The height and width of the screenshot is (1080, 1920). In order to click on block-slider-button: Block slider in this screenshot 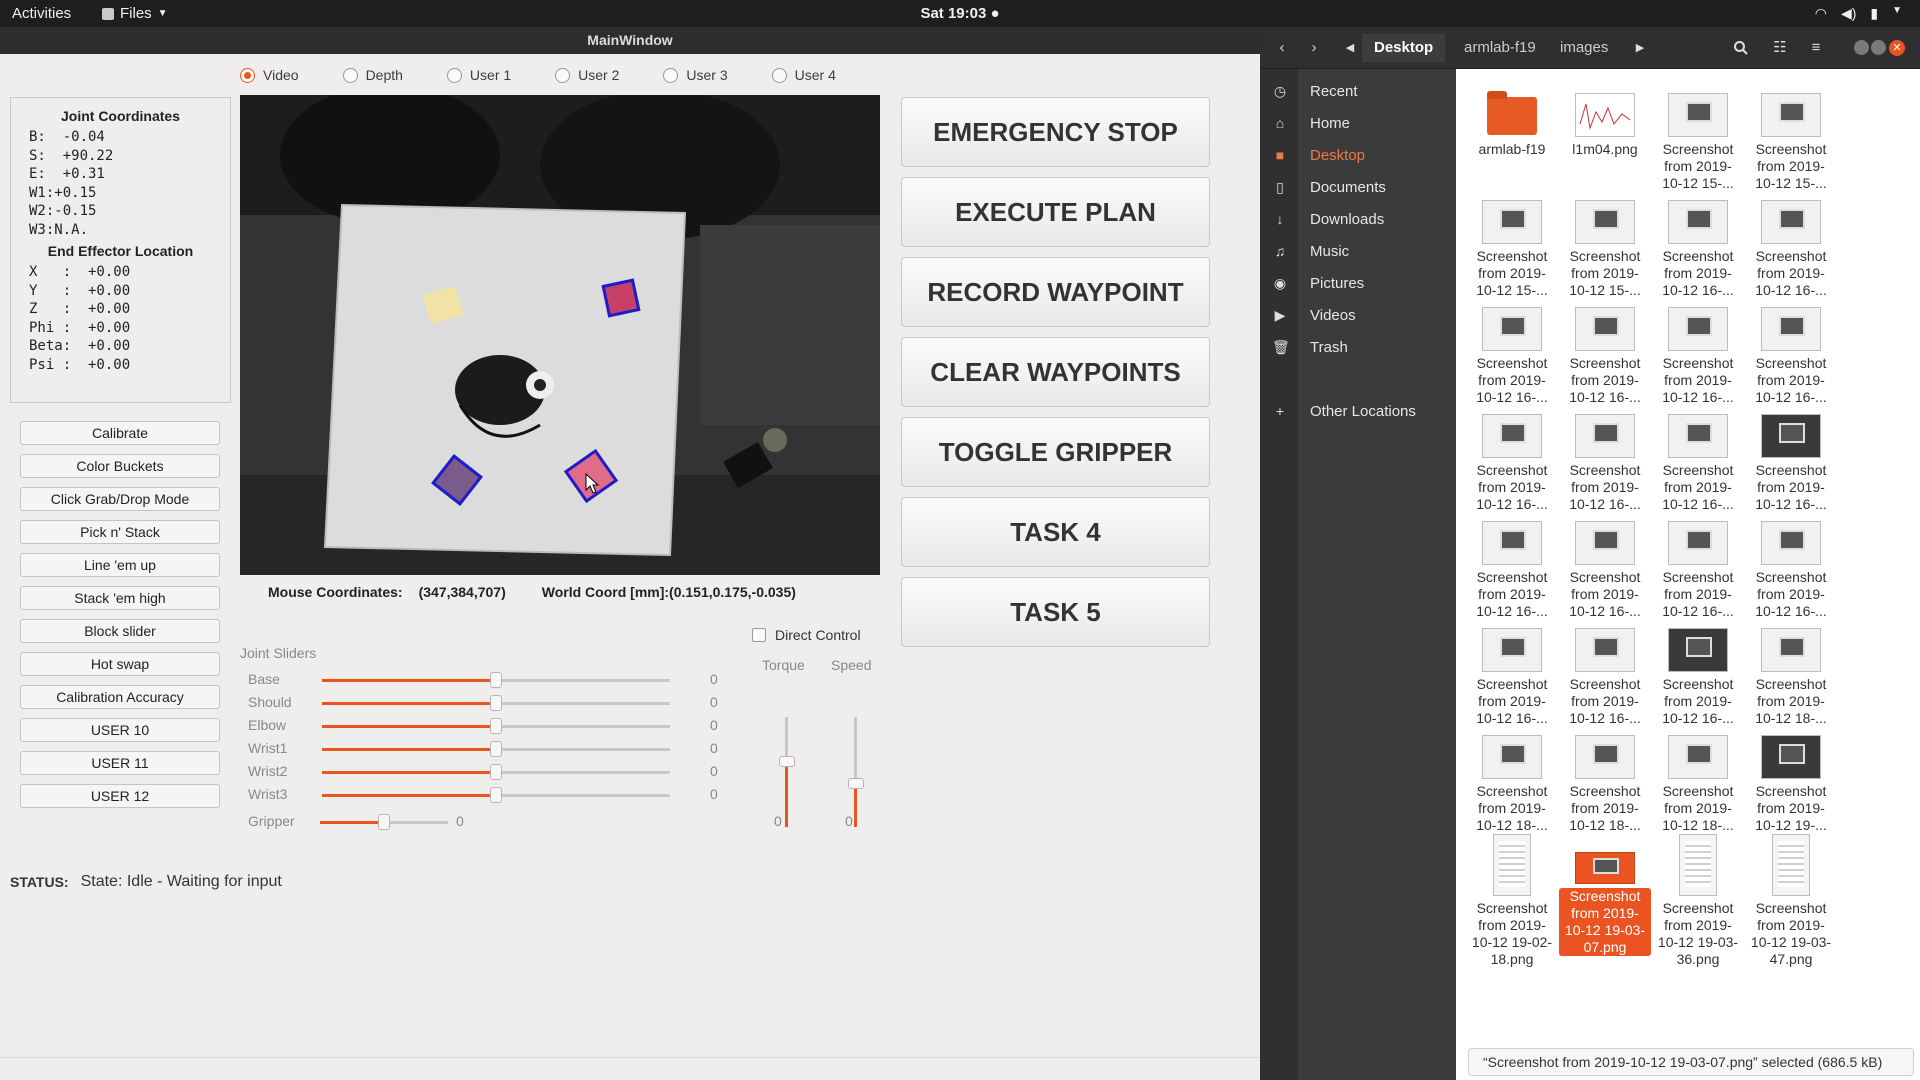, I will do `click(120, 631)`.